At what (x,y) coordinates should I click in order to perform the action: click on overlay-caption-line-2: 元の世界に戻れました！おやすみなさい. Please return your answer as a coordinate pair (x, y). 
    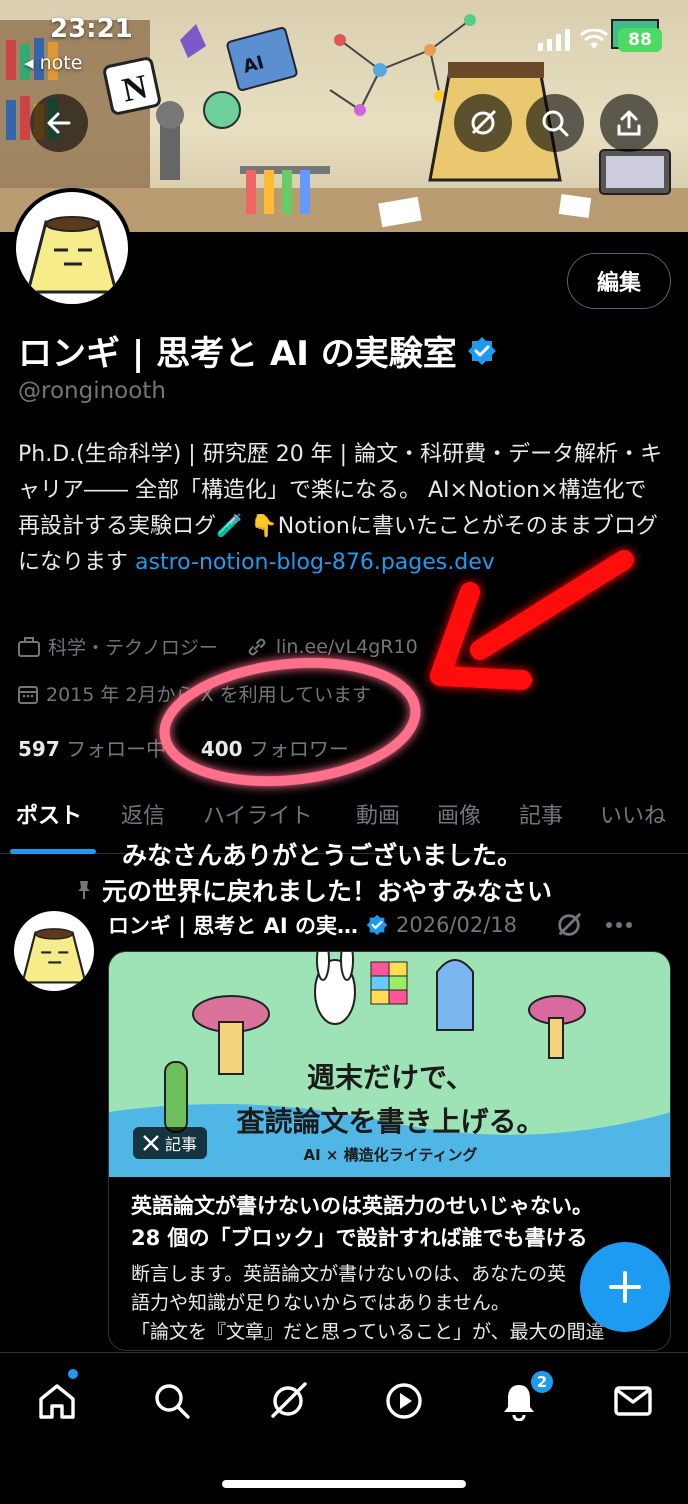
    Looking at the image, I should click on (327, 891).